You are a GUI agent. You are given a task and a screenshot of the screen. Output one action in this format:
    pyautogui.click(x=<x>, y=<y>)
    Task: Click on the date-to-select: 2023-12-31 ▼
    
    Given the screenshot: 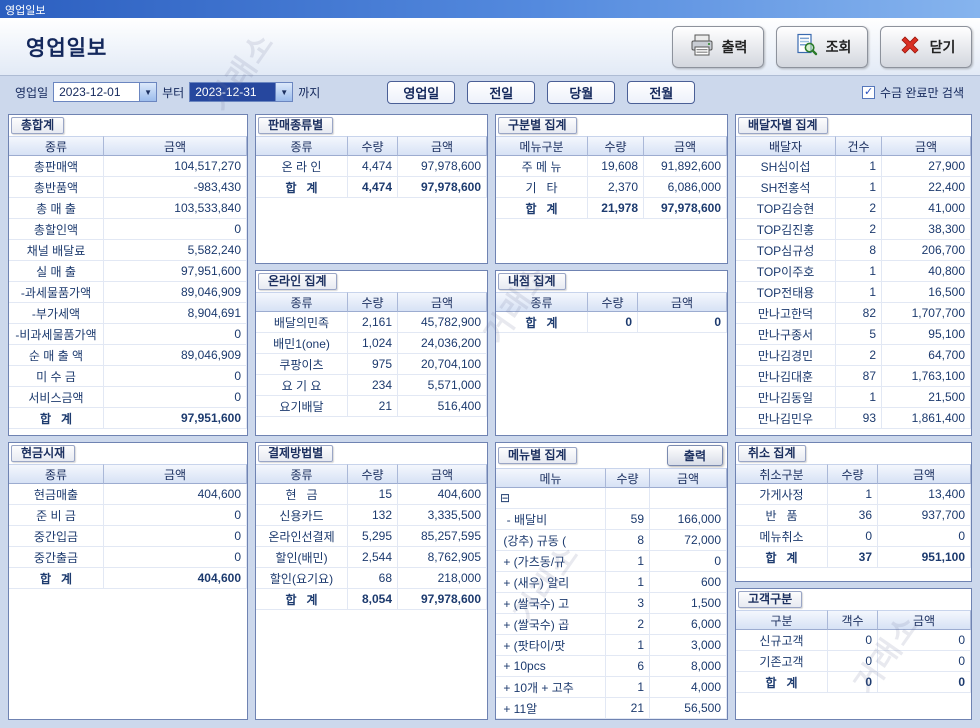 What is the action you would take?
    pyautogui.click(x=241, y=92)
    